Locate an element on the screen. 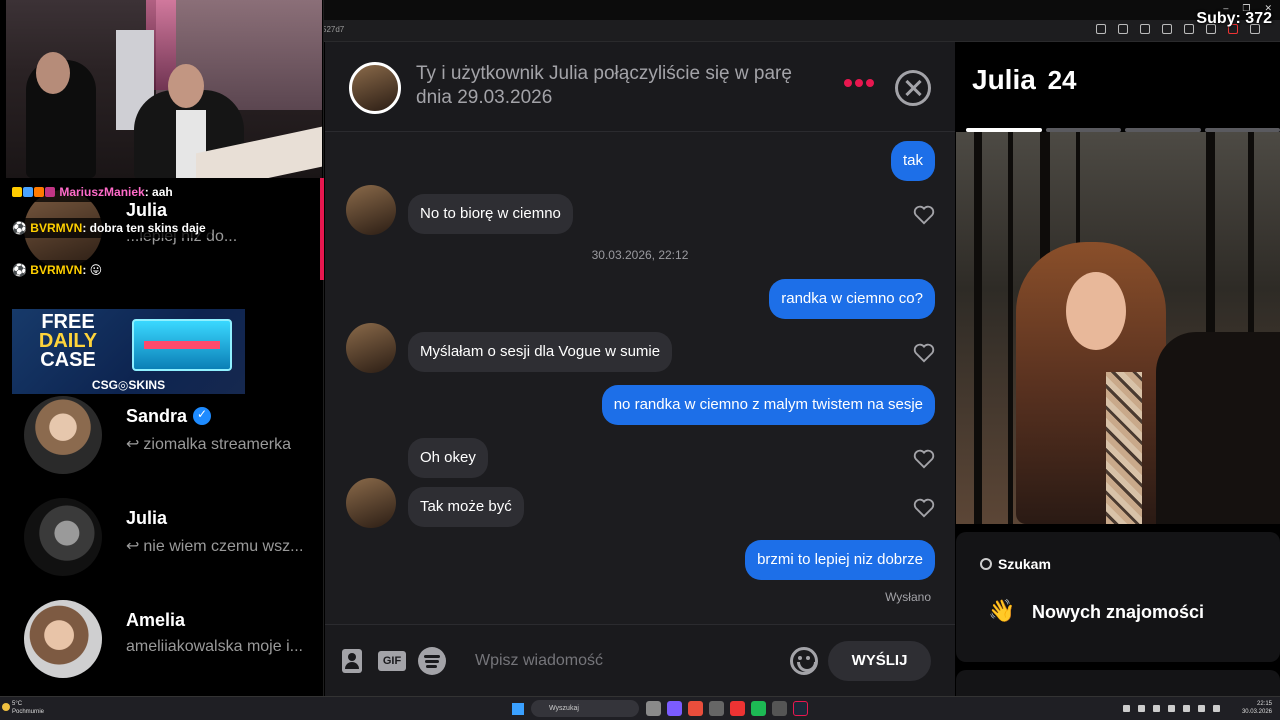  match-avatar is located at coordinates (375, 88).